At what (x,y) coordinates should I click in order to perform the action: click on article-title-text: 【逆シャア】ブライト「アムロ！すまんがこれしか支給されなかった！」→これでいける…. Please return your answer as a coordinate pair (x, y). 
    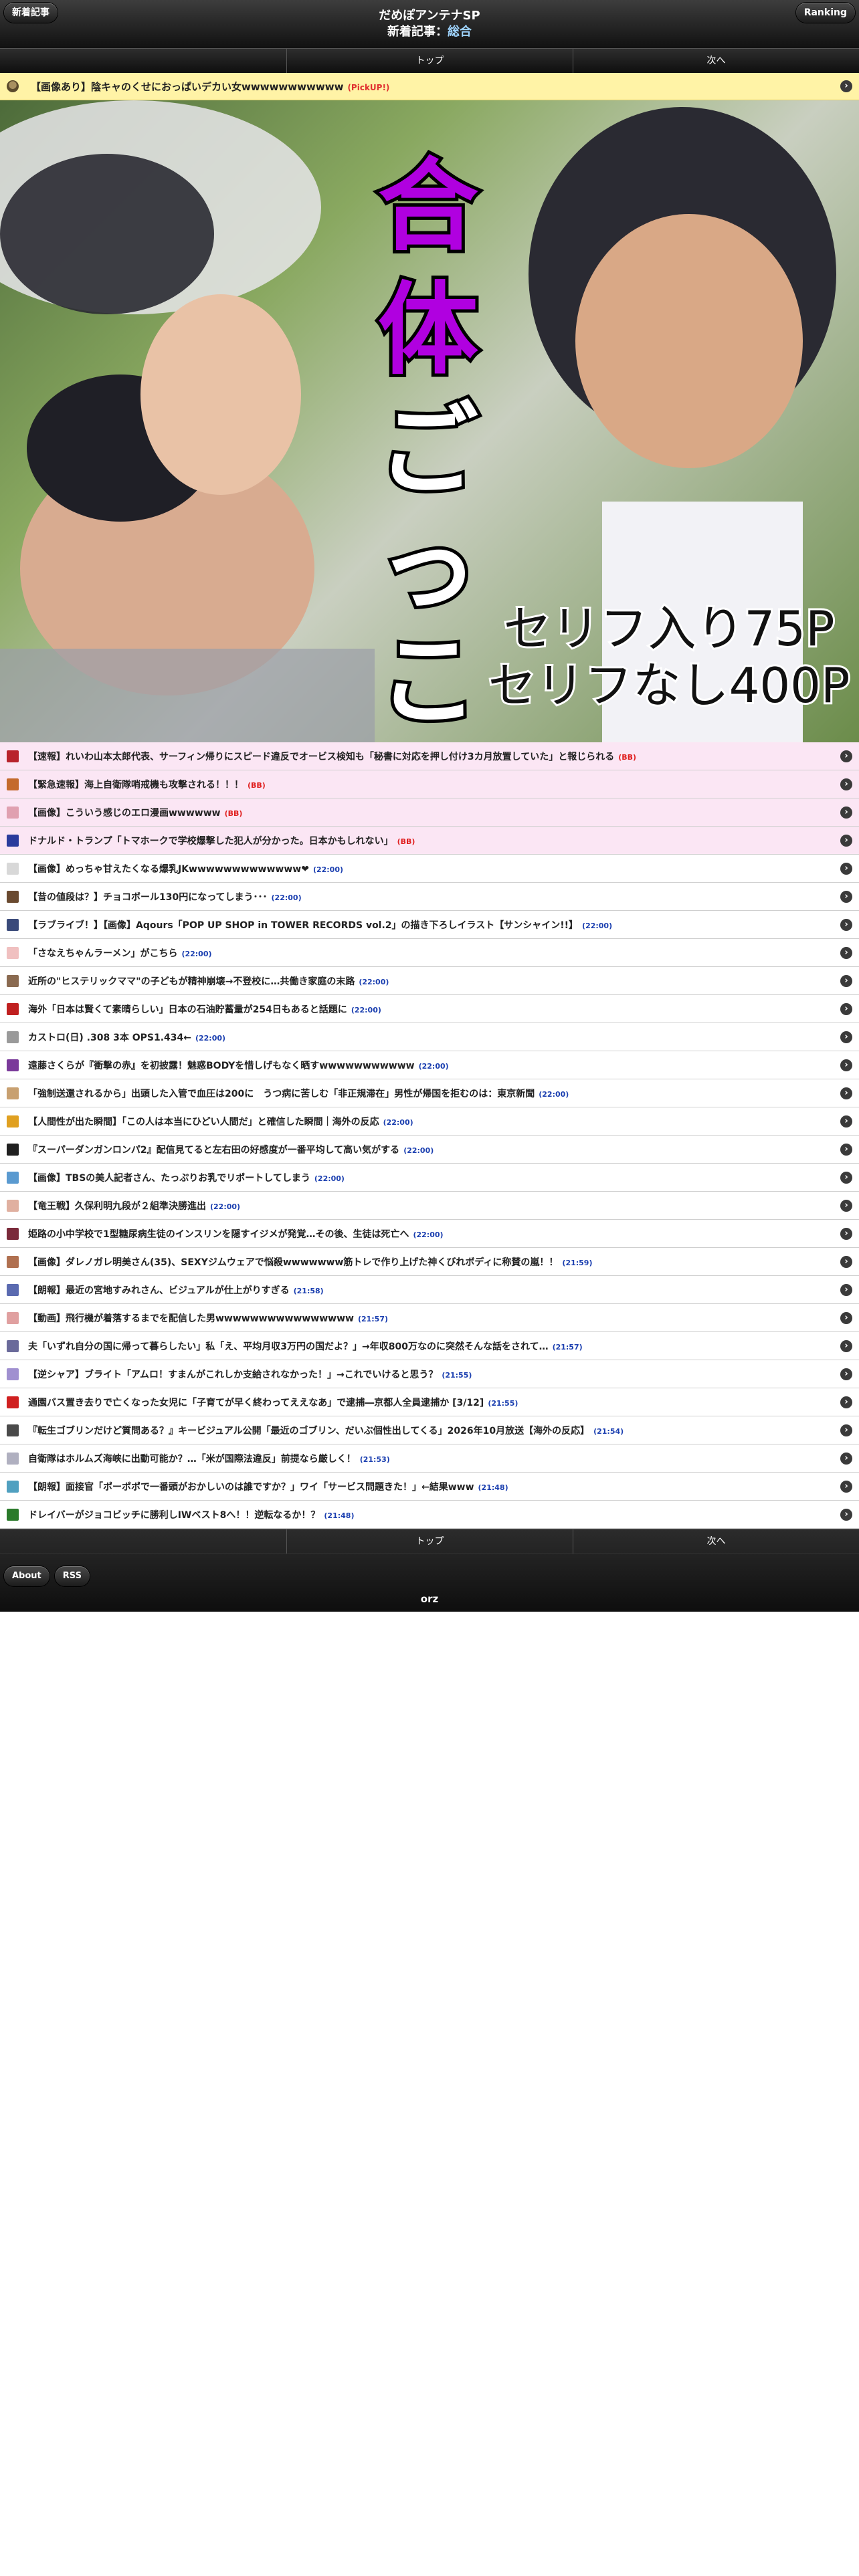
    Looking at the image, I should click on (233, 1374).